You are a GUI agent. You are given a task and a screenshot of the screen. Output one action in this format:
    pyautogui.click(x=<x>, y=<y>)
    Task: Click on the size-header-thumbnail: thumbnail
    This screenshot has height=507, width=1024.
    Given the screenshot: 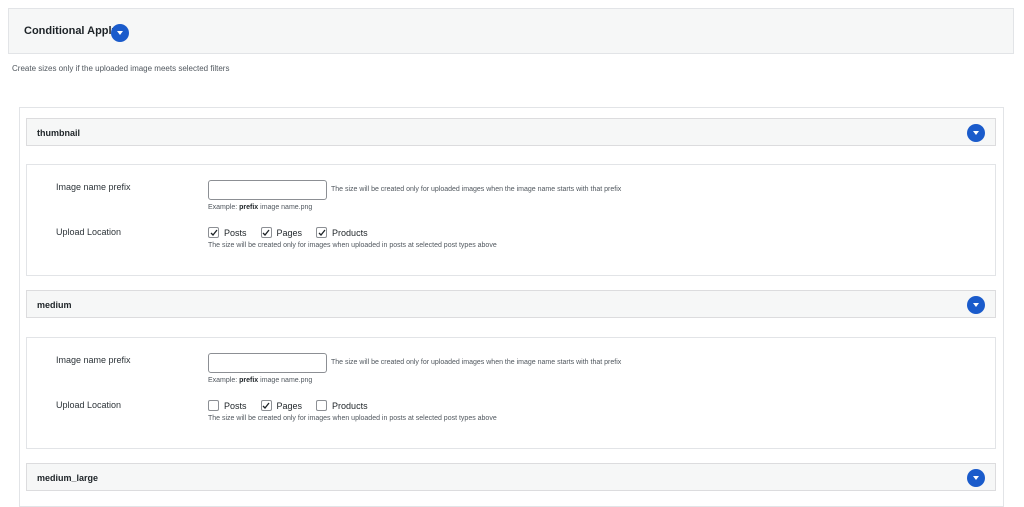 What is the action you would take?
    pyautogui.click(x=511, y=132)
    